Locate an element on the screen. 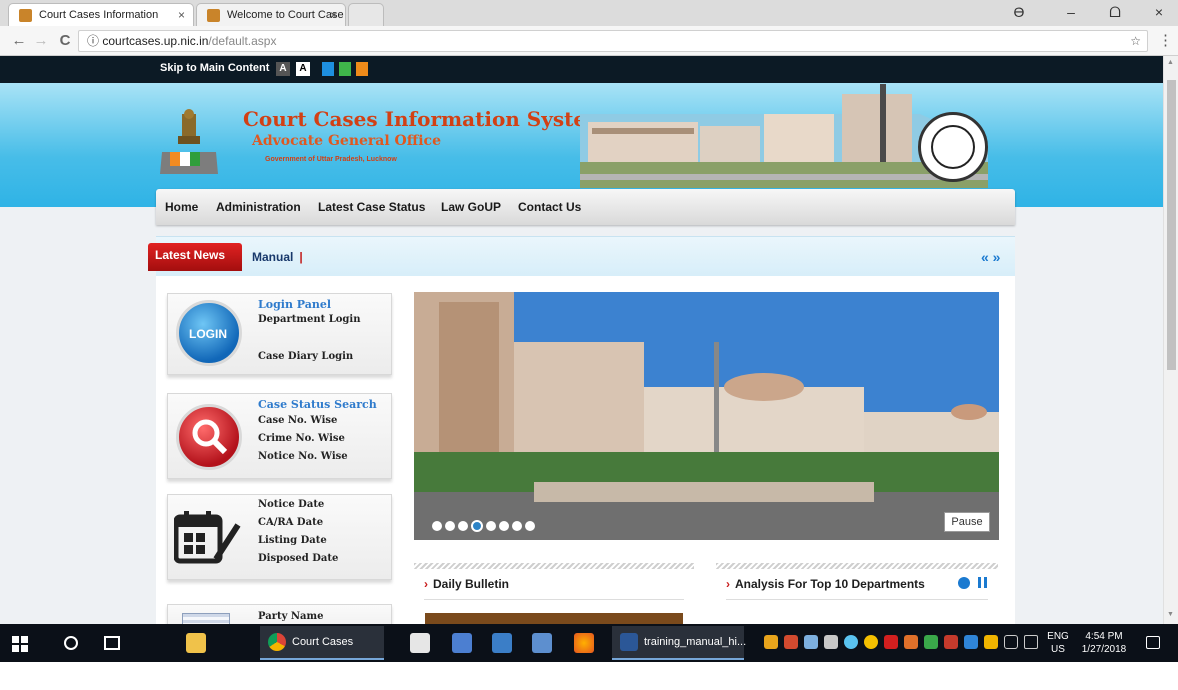 This screenshot has height=690, width=1178. news-scroll-controls: « » is located at coordinates (990, 257).